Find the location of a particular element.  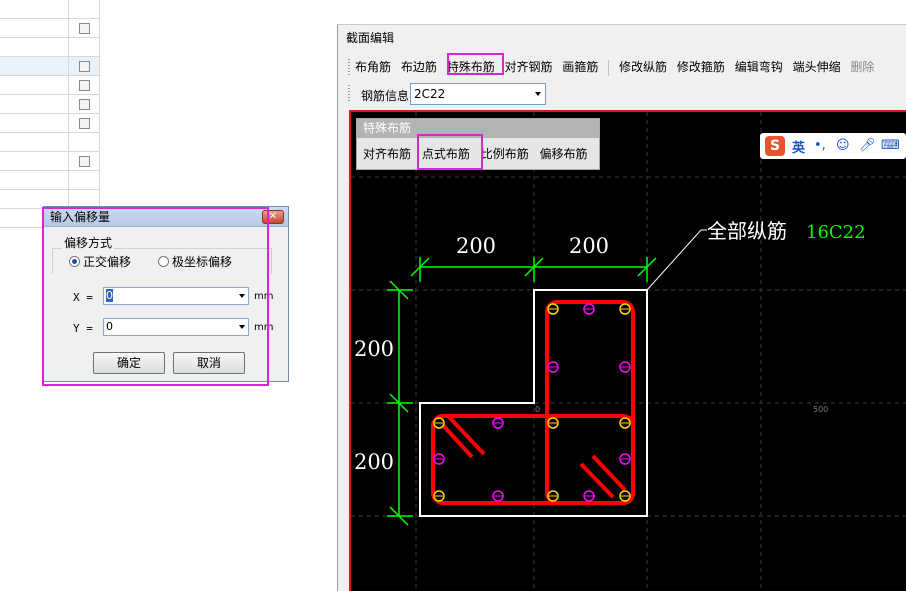

stirrup-hook is located at coordinates (456, 440).